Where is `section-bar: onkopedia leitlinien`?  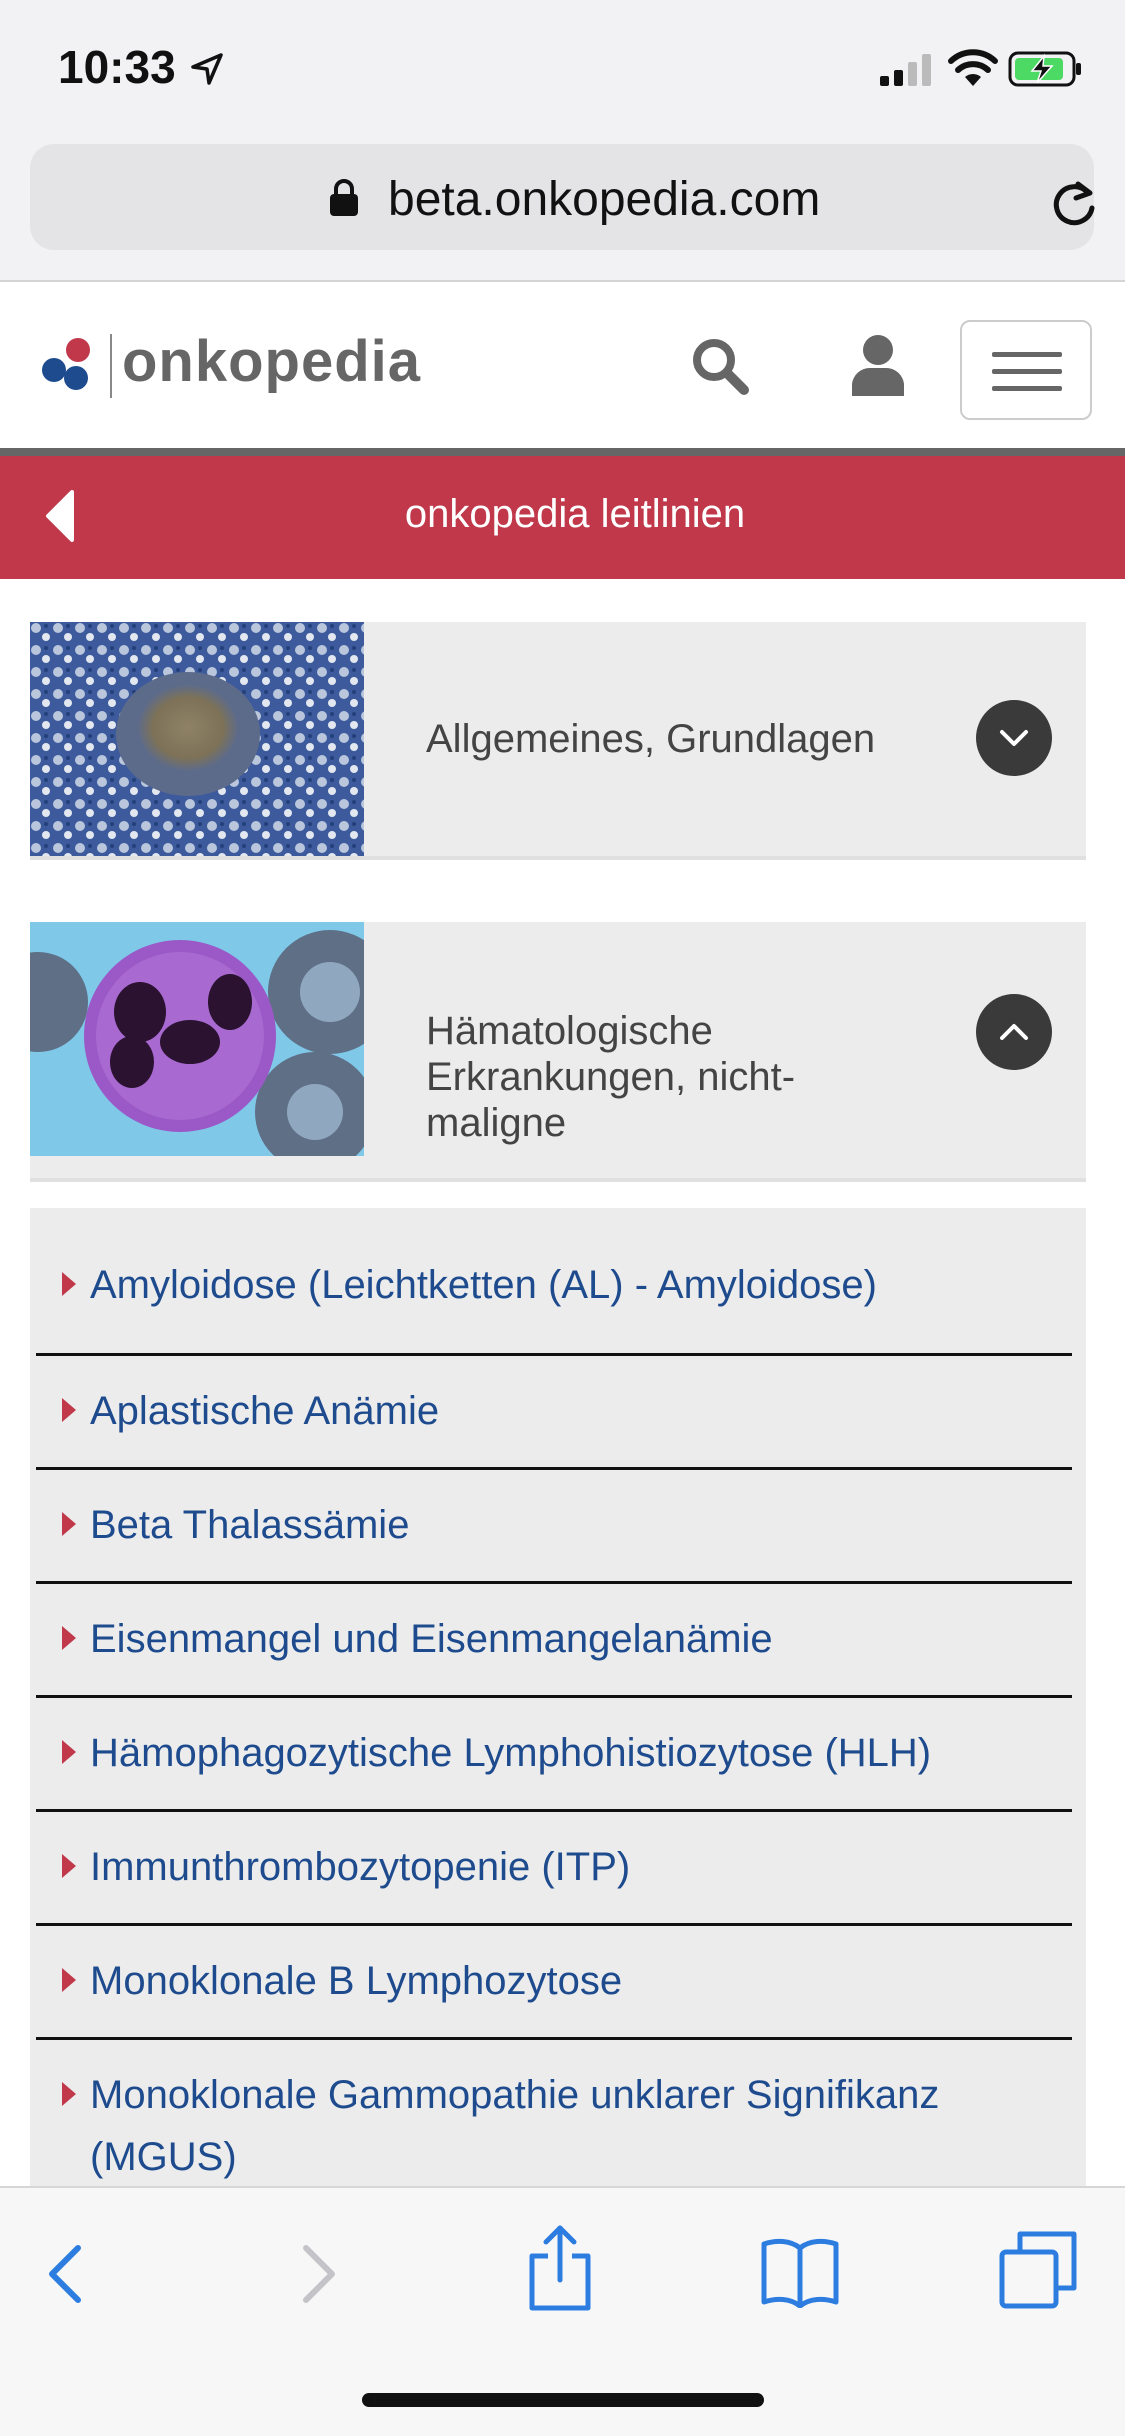
section-bar: onkopedia leitlinien is located at coordinates (562, 517).